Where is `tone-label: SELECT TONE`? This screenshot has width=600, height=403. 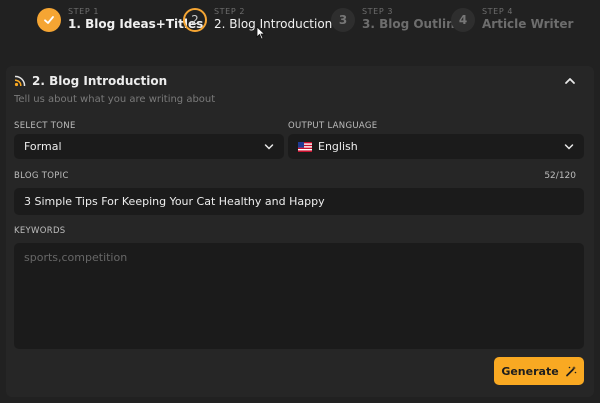 tone-label: SELECT TONE is located at coordinates (45, 126).